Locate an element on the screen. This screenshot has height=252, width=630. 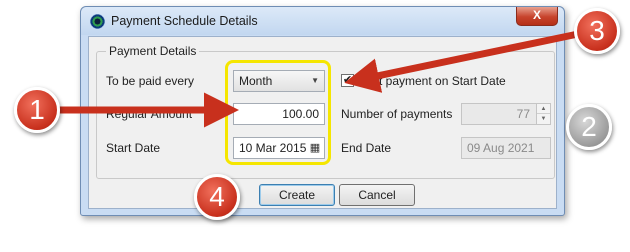
app-logo-icon is located at coordinates (97, 21).